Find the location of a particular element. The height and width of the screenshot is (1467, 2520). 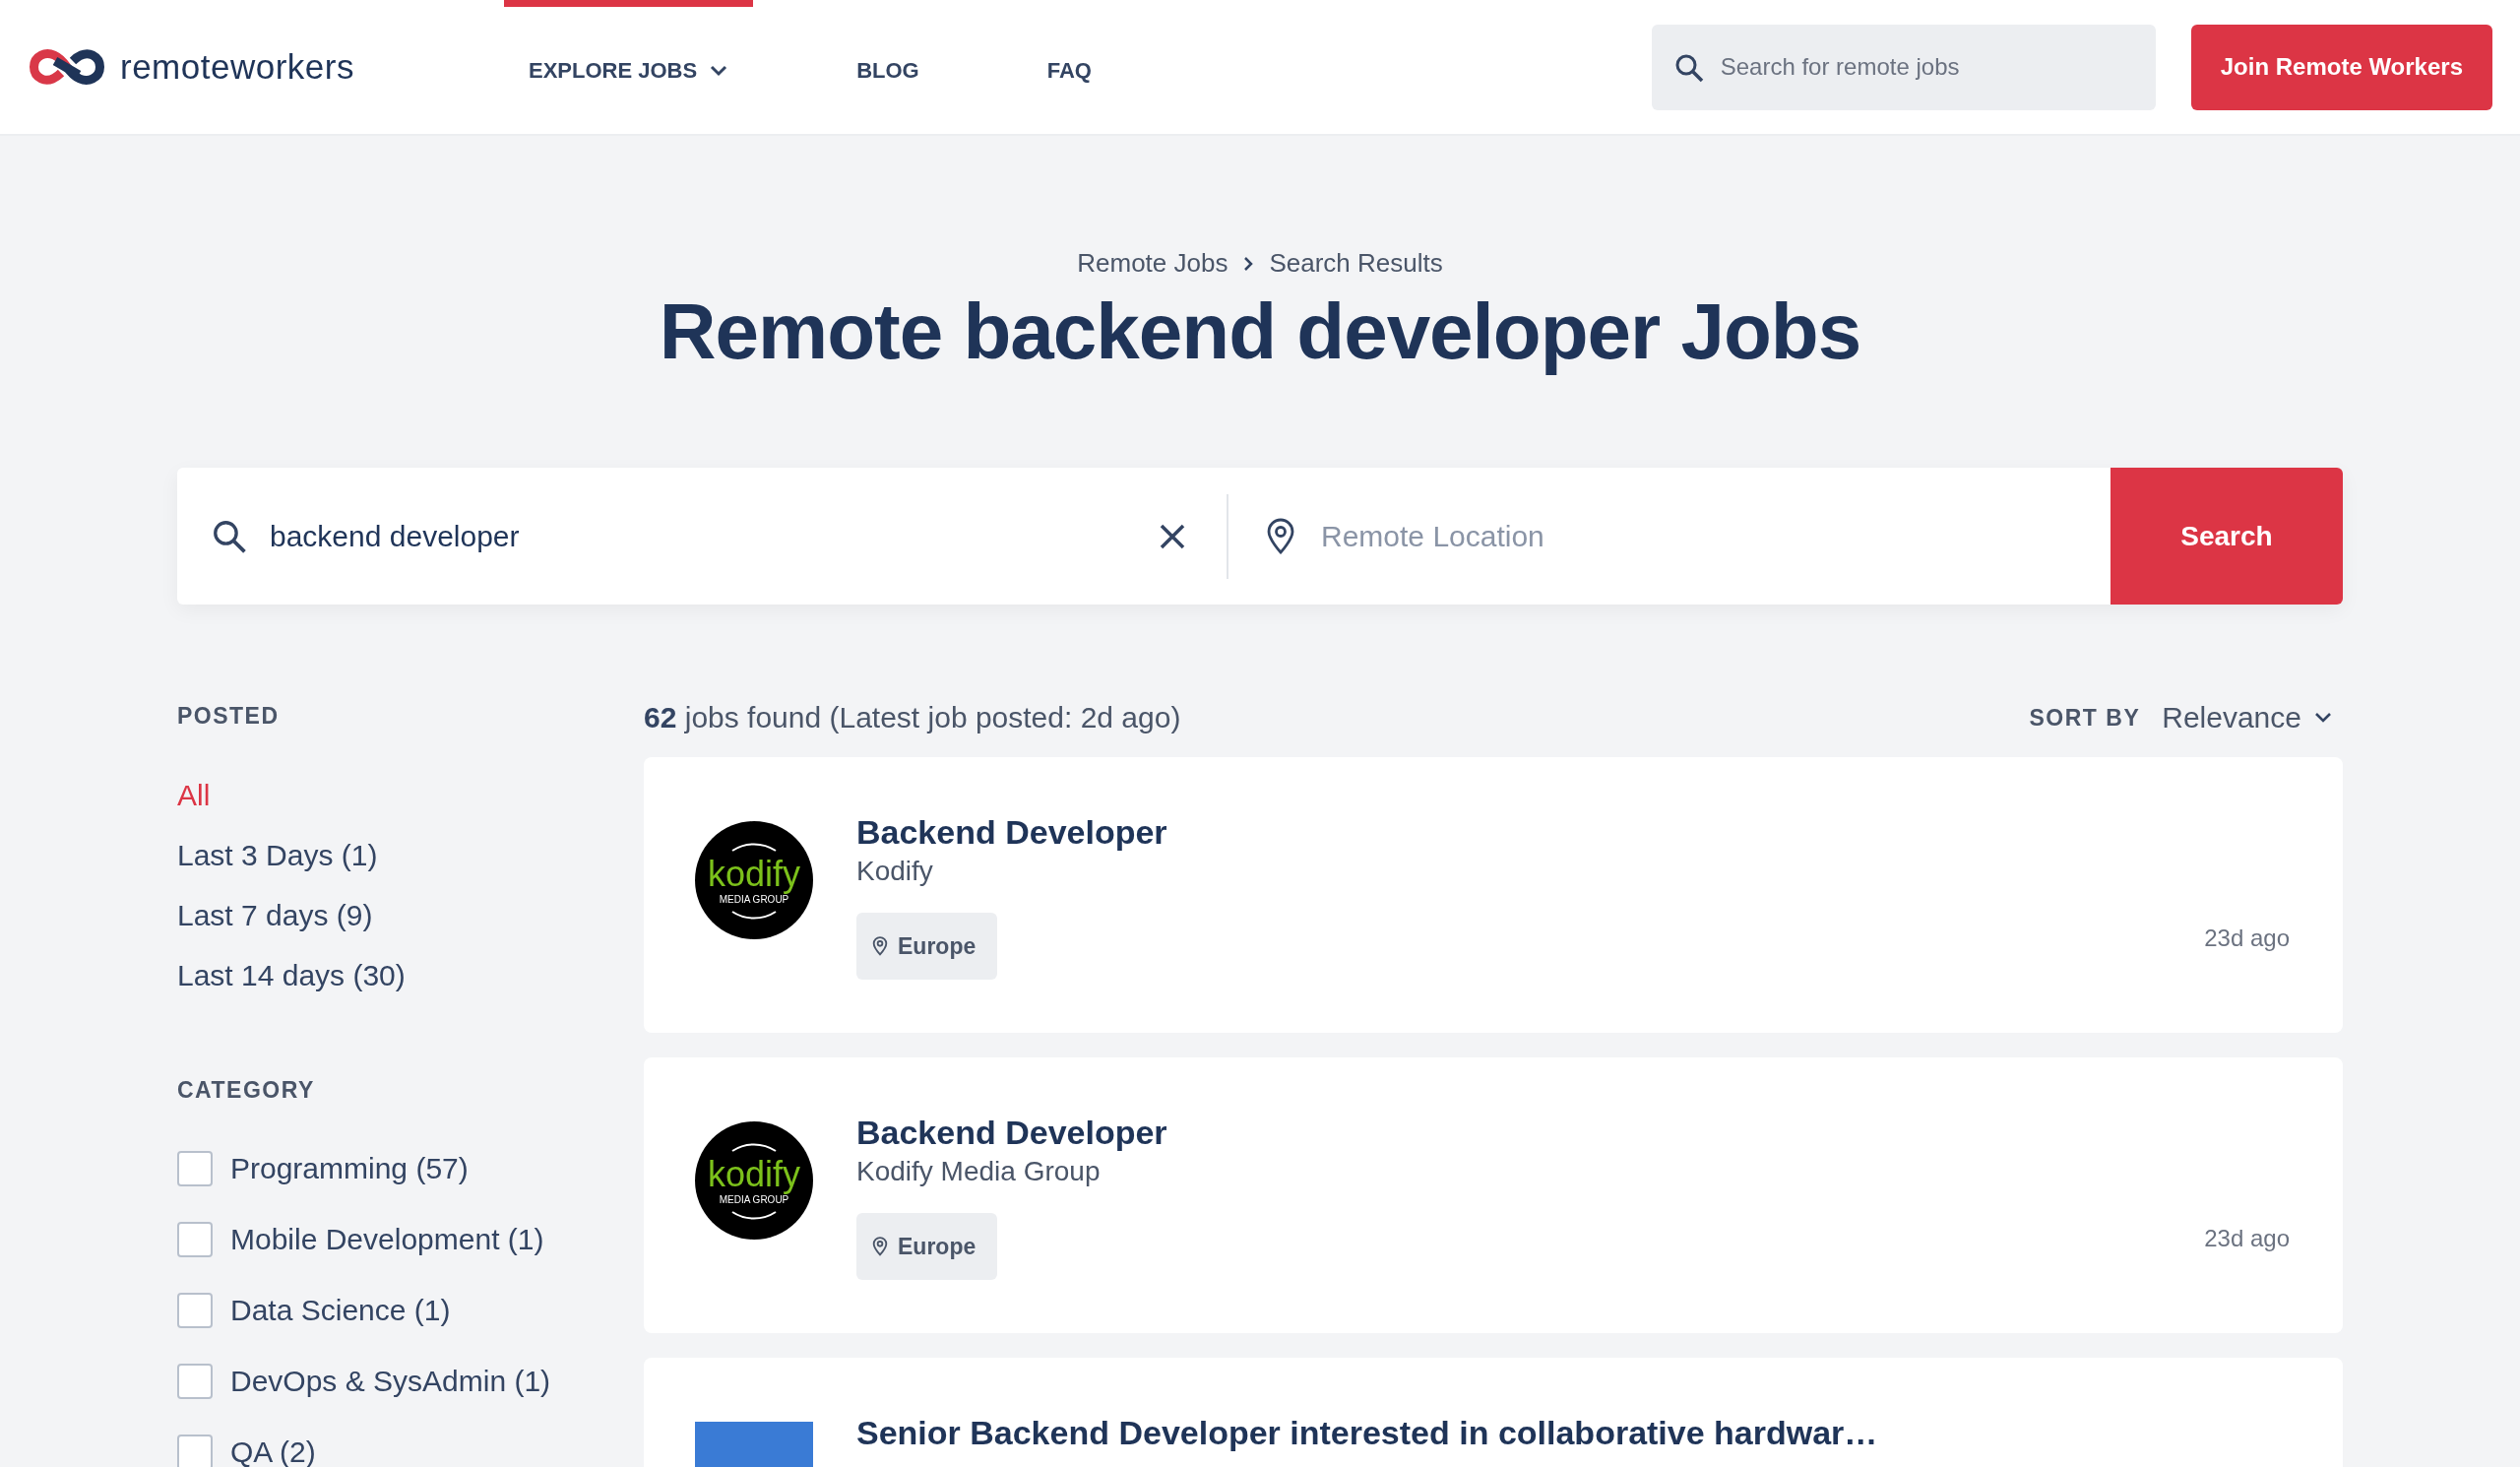

keyword-input: backend developer is located at coordinates (703, 536).